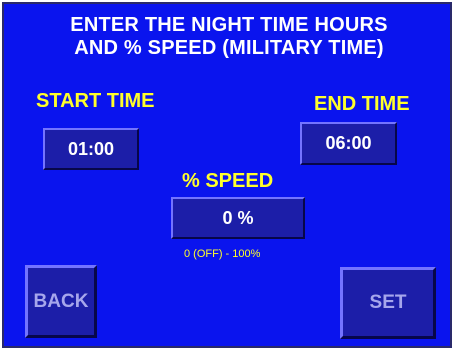  Describe the element at coordinates (91, 149) in the screenshot. I see `start-time-field: 01:00` at that location.